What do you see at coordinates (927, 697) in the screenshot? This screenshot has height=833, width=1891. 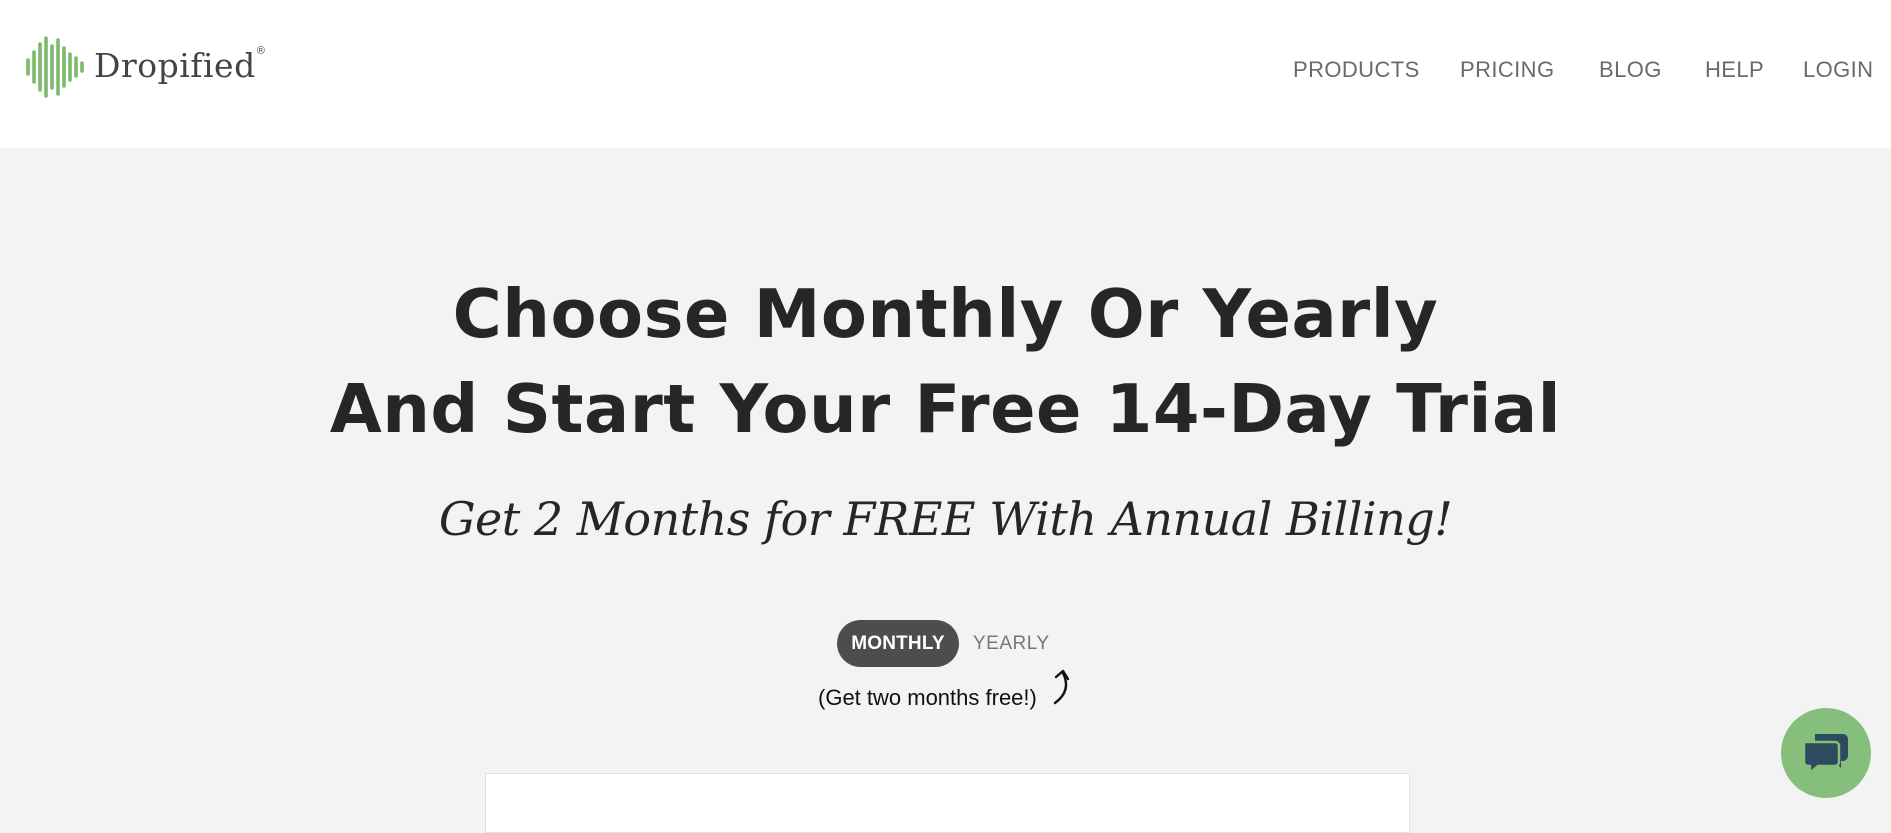 I see `free-months-note: (Get two months free!)` at bounding box center [927, 697].